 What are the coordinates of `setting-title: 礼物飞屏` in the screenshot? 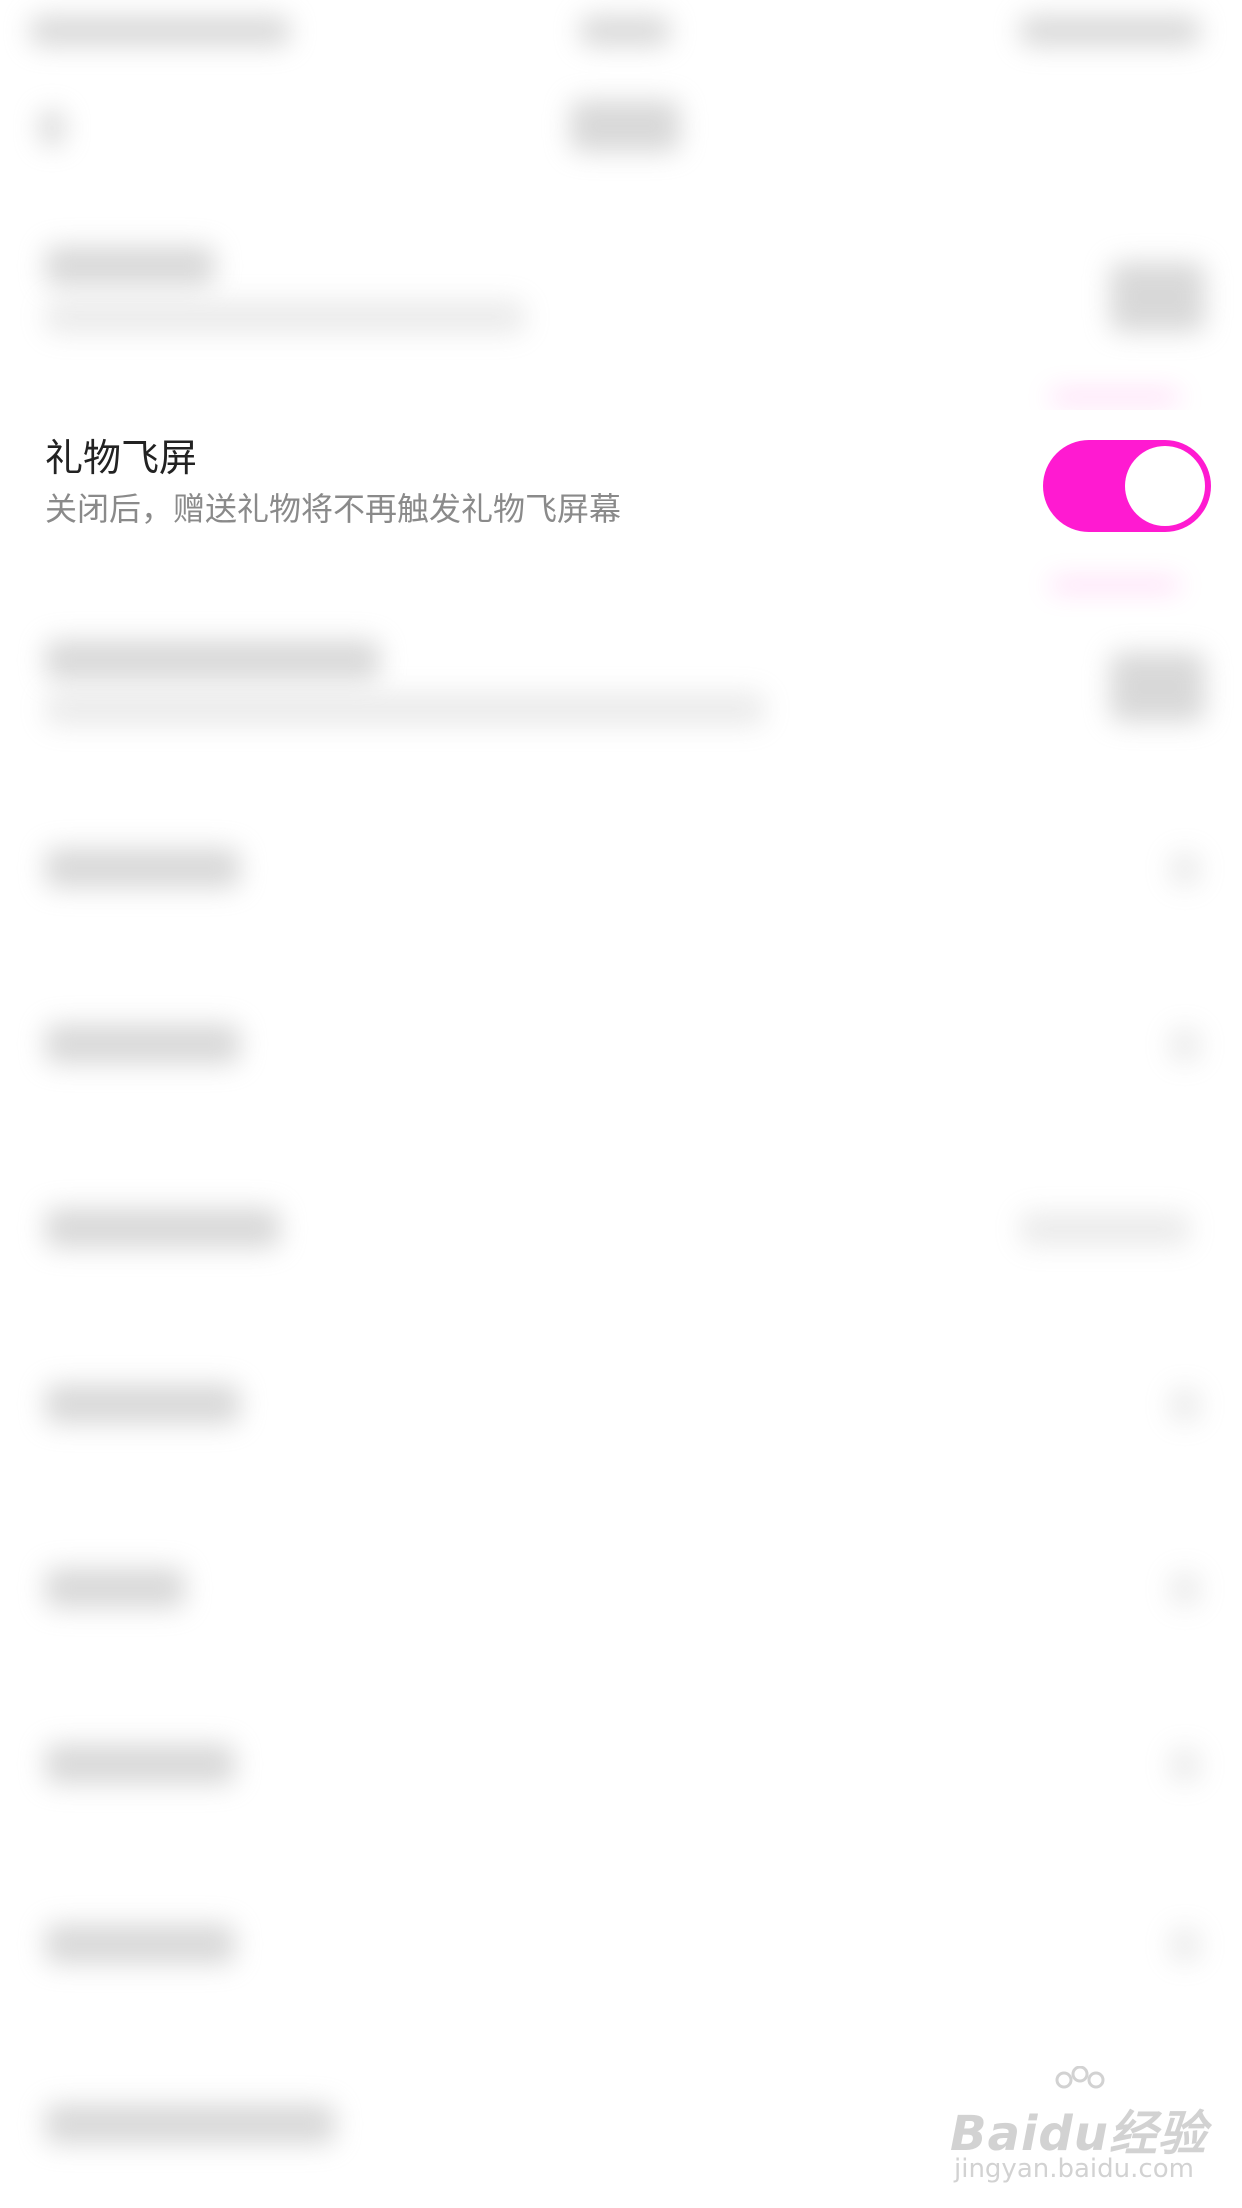 It's located at (121, 458).